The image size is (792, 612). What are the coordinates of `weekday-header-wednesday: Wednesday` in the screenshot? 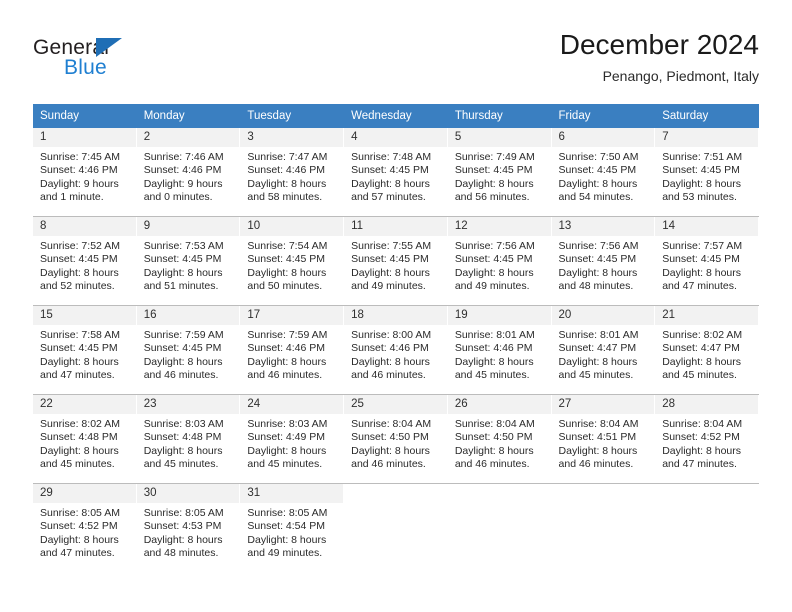 It's located at (396, 116).